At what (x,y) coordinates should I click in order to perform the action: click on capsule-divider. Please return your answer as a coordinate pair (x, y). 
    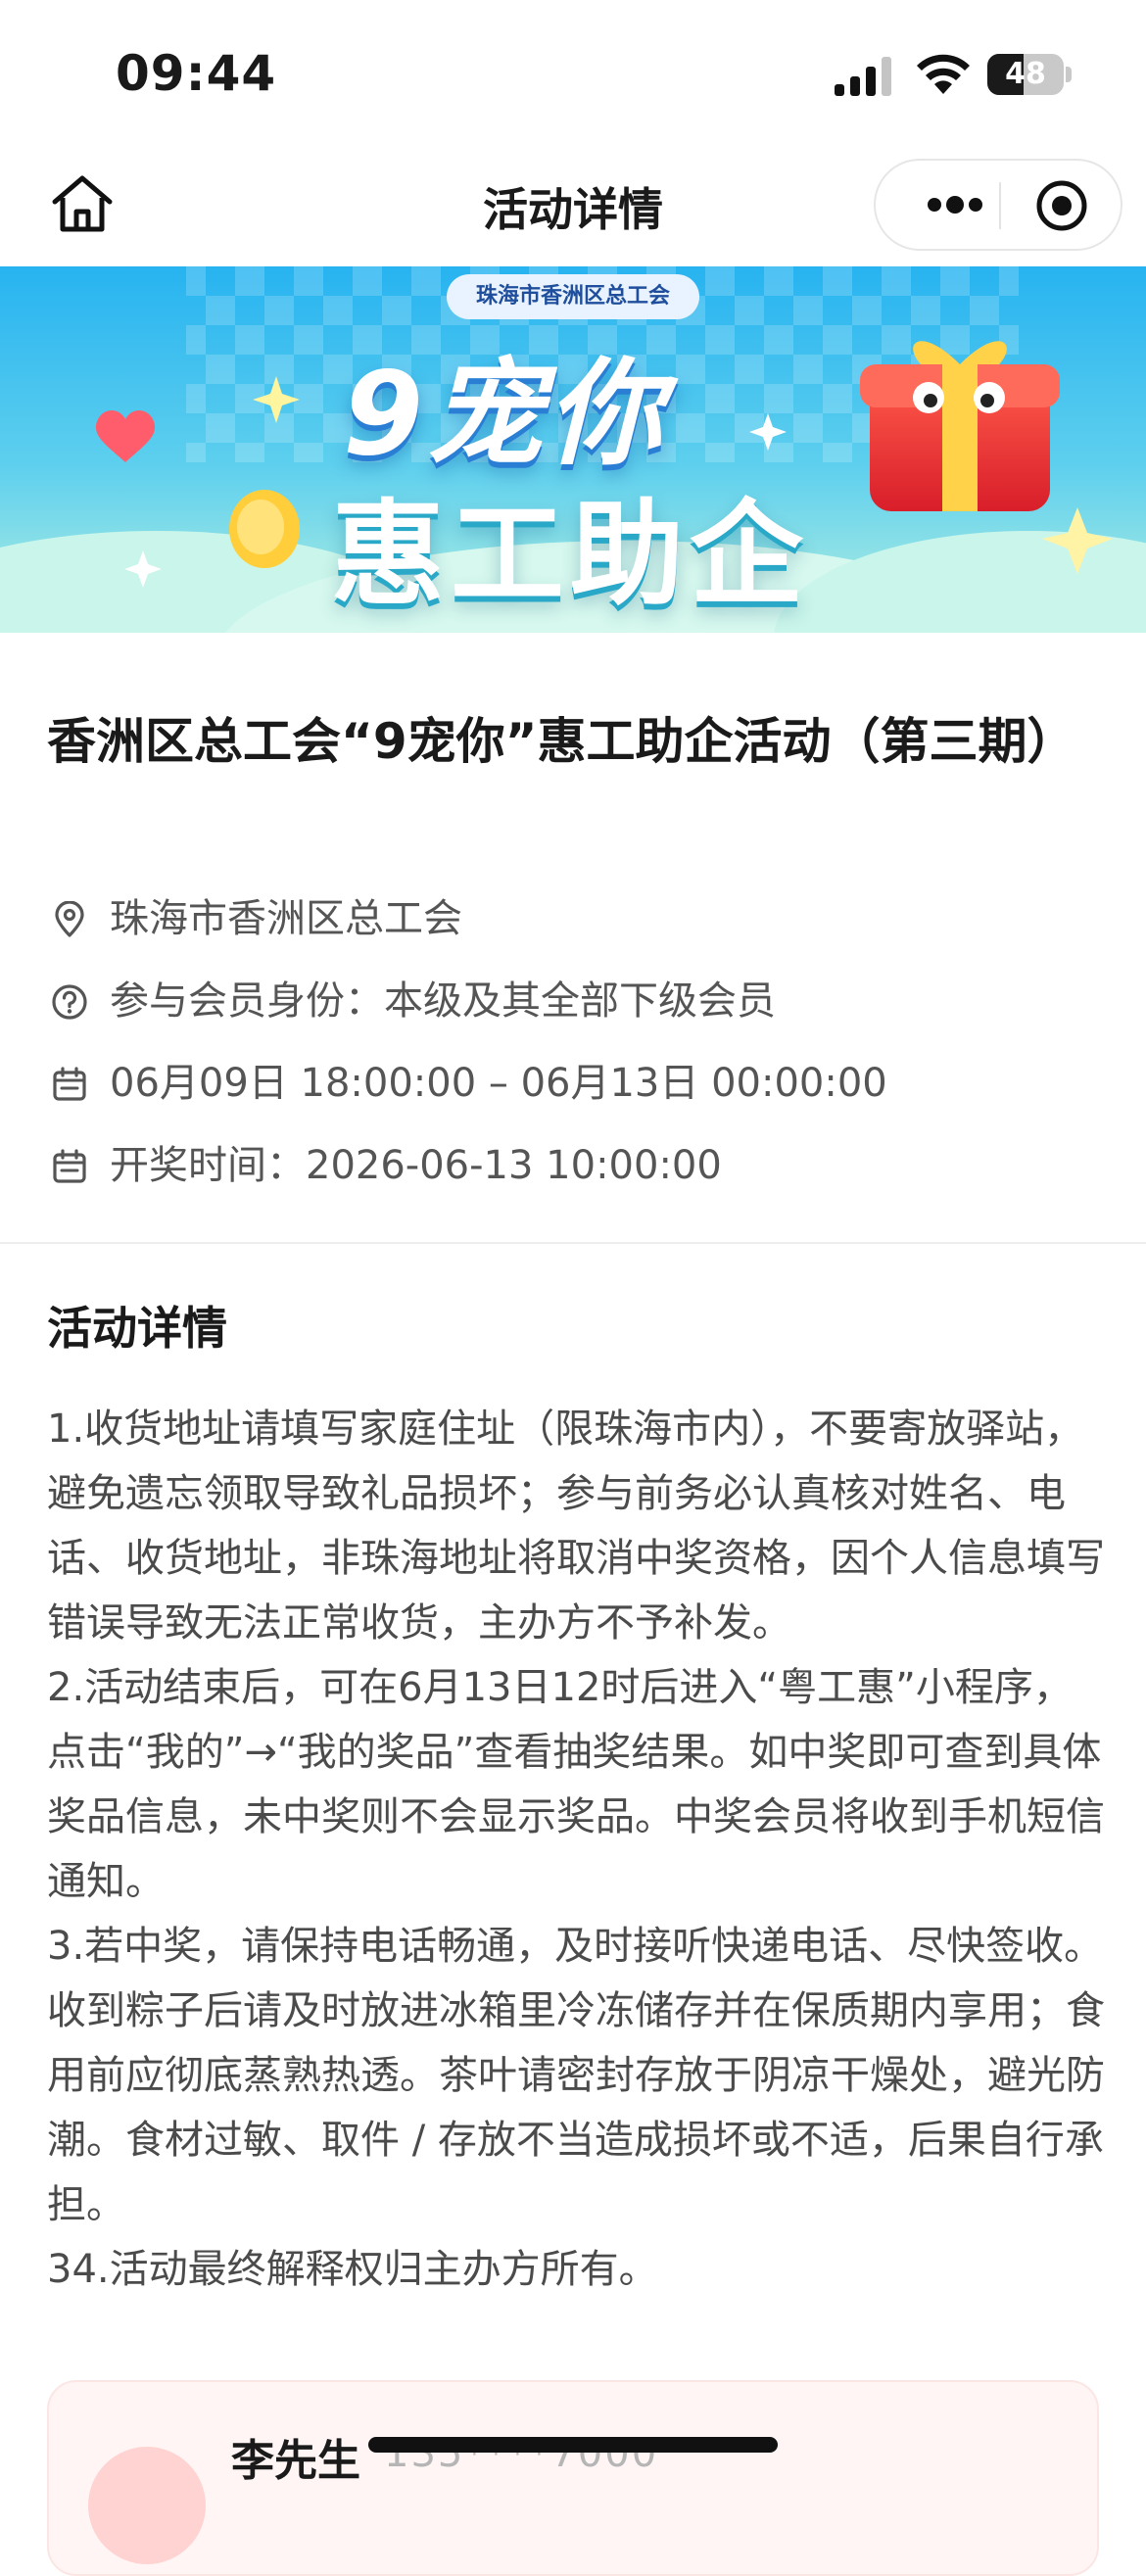
    Looking at the image, I should click on (1000, 206).